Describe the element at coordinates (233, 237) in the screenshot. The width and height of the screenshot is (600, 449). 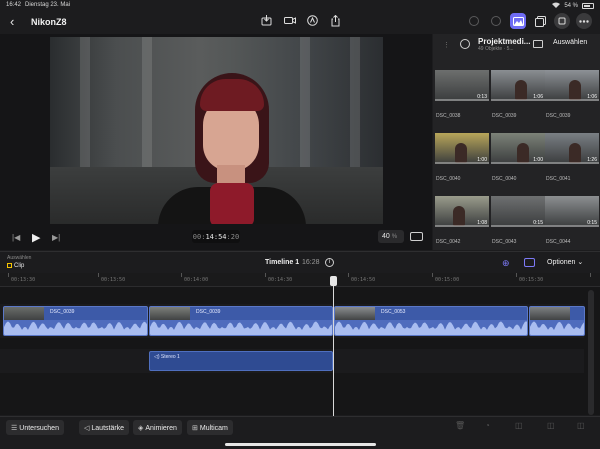
I see `timecode-frames: :20` at that location.